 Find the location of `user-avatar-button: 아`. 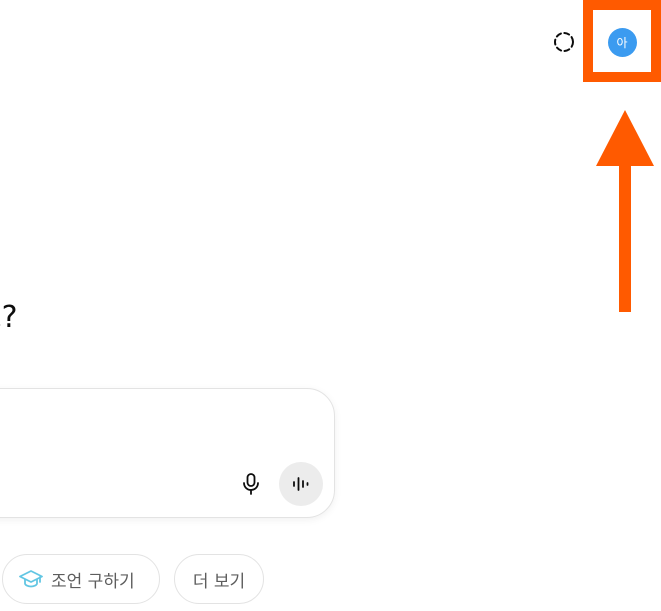

user-avatar-button: 아 is located at coordinates (622, 42).